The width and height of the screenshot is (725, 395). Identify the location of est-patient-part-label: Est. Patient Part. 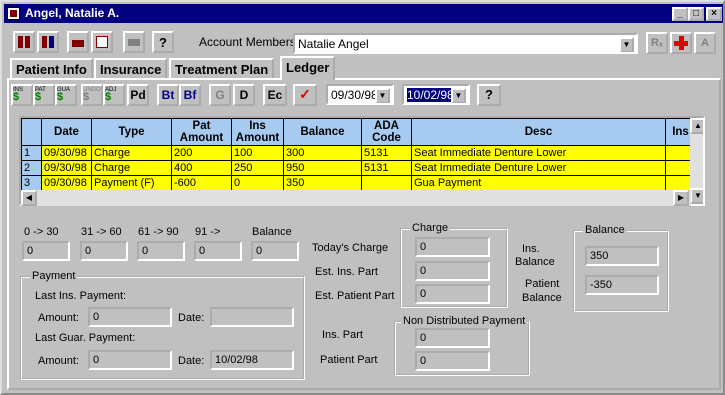
(355, 296).